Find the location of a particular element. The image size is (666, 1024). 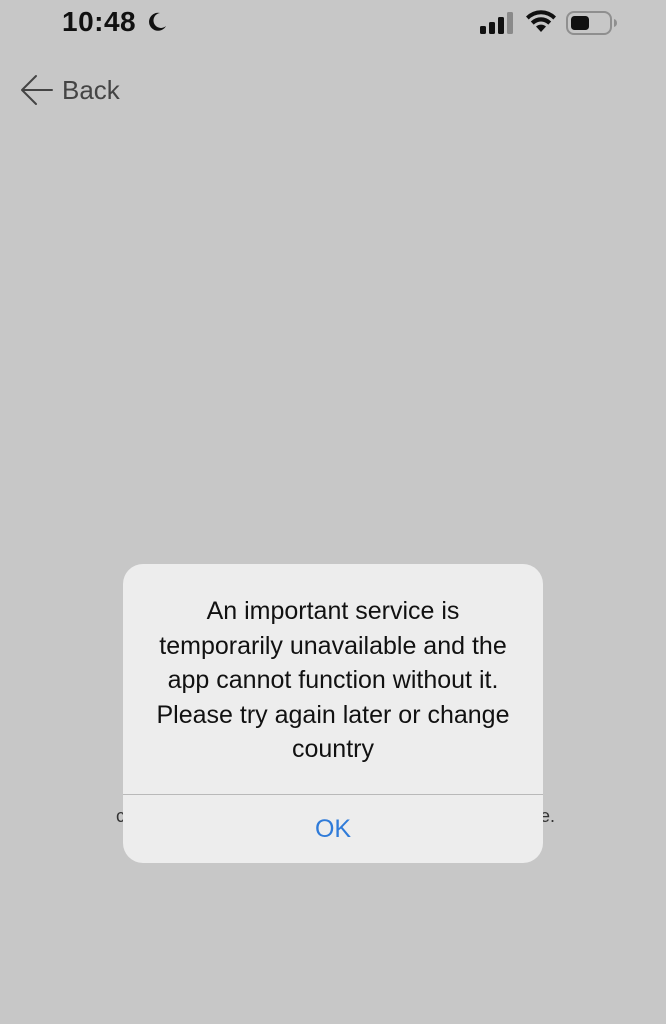

ok-button: OK is located at coordinates (333, 829).